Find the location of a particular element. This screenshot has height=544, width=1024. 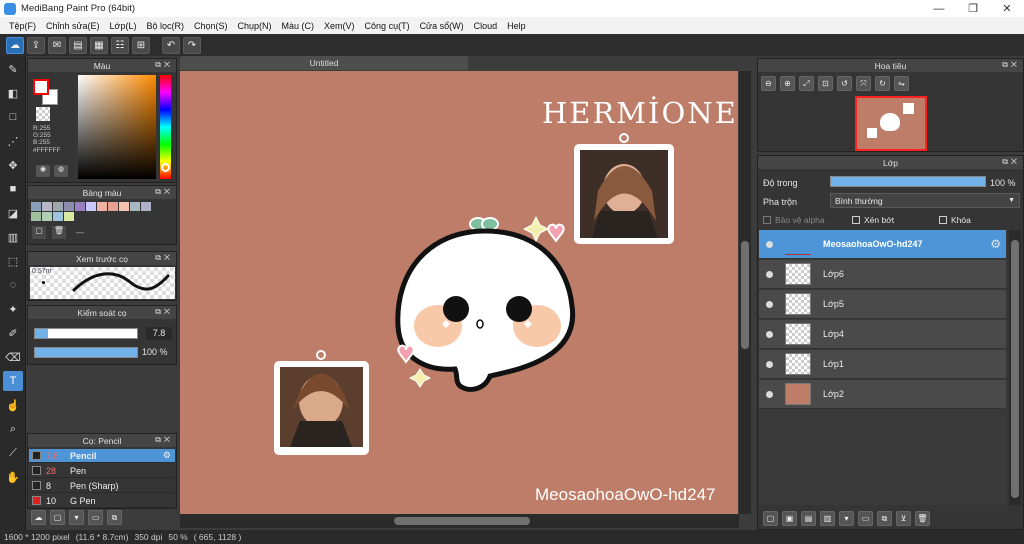

menu-file: Tệp(F) is located at coordinates (22, 26).